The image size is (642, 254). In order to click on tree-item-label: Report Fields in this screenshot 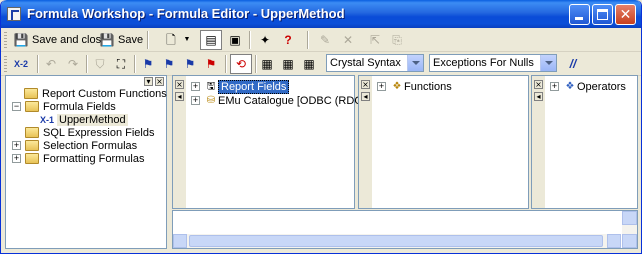, I will do `click(254, 86)`.